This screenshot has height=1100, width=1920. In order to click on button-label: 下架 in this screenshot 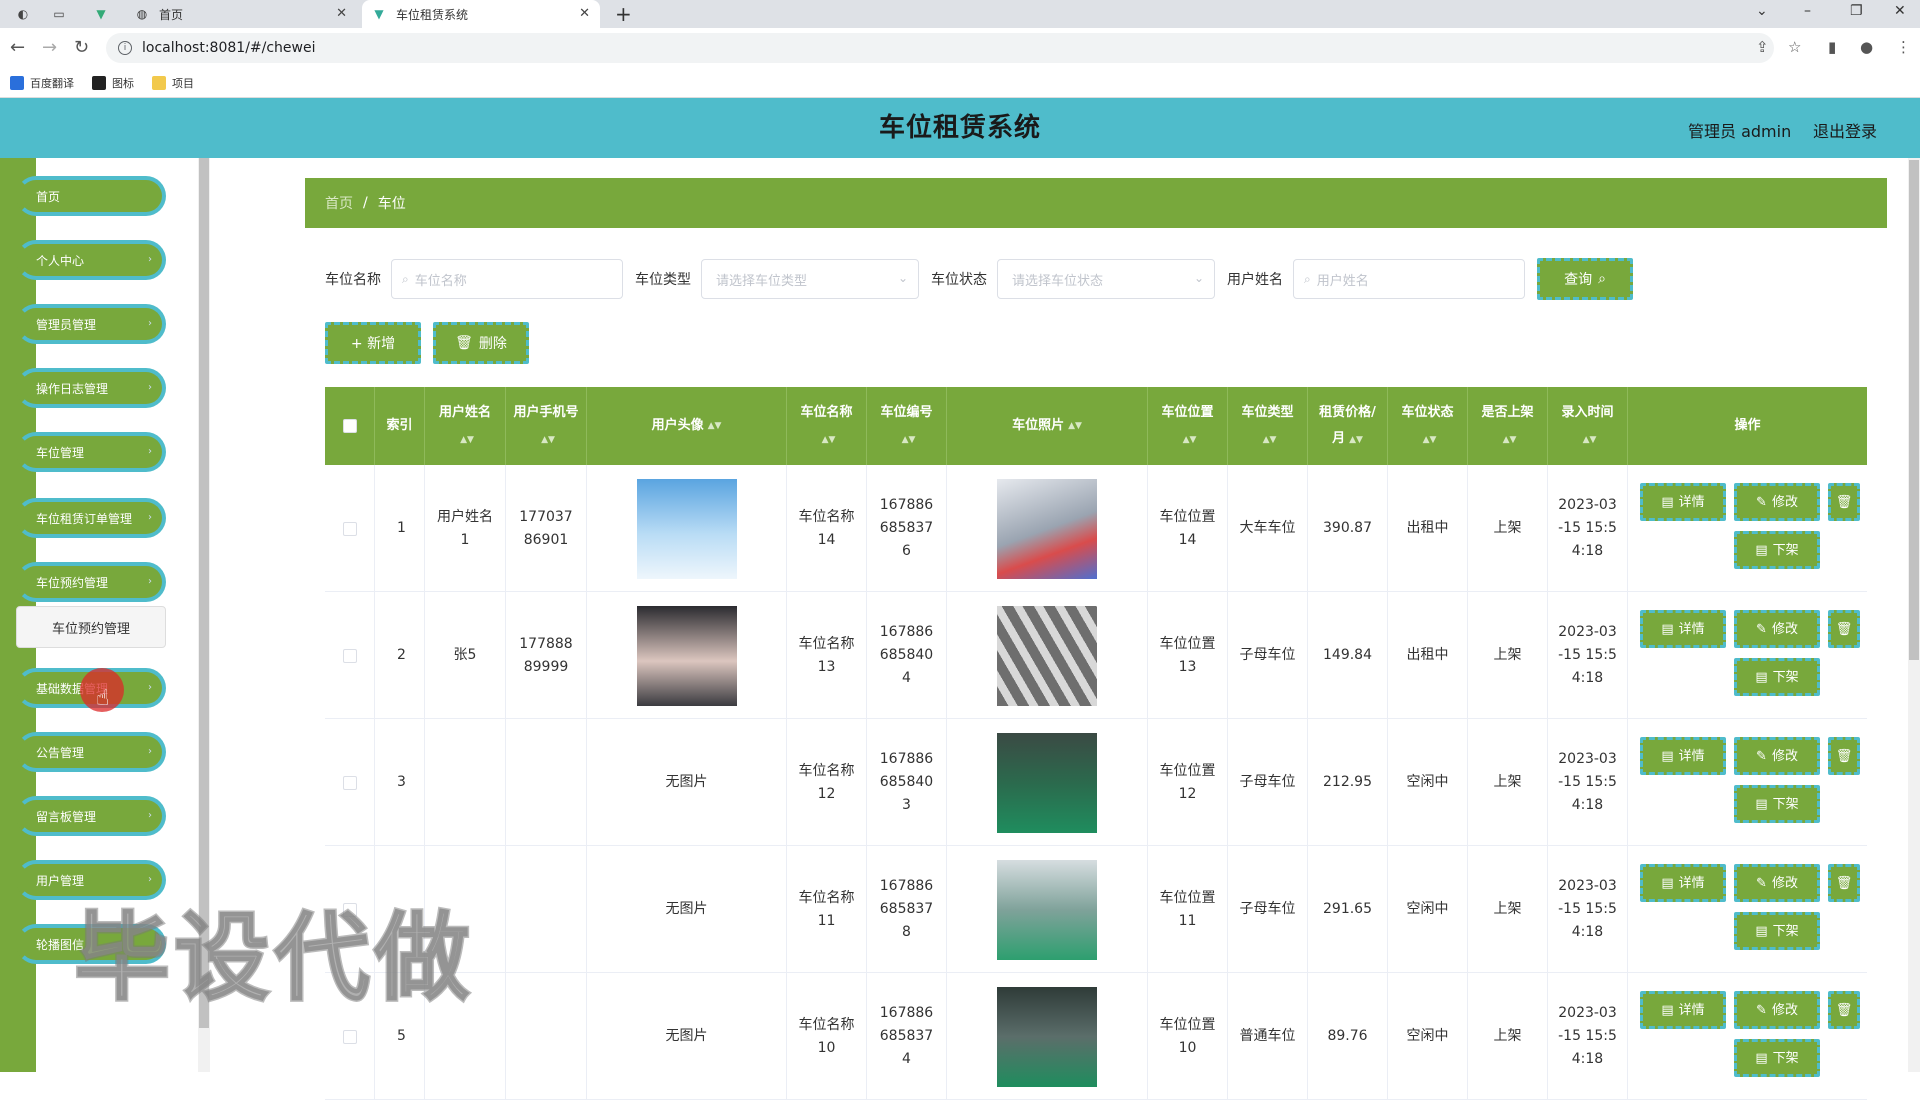, I will do `click(1785, 931)`.